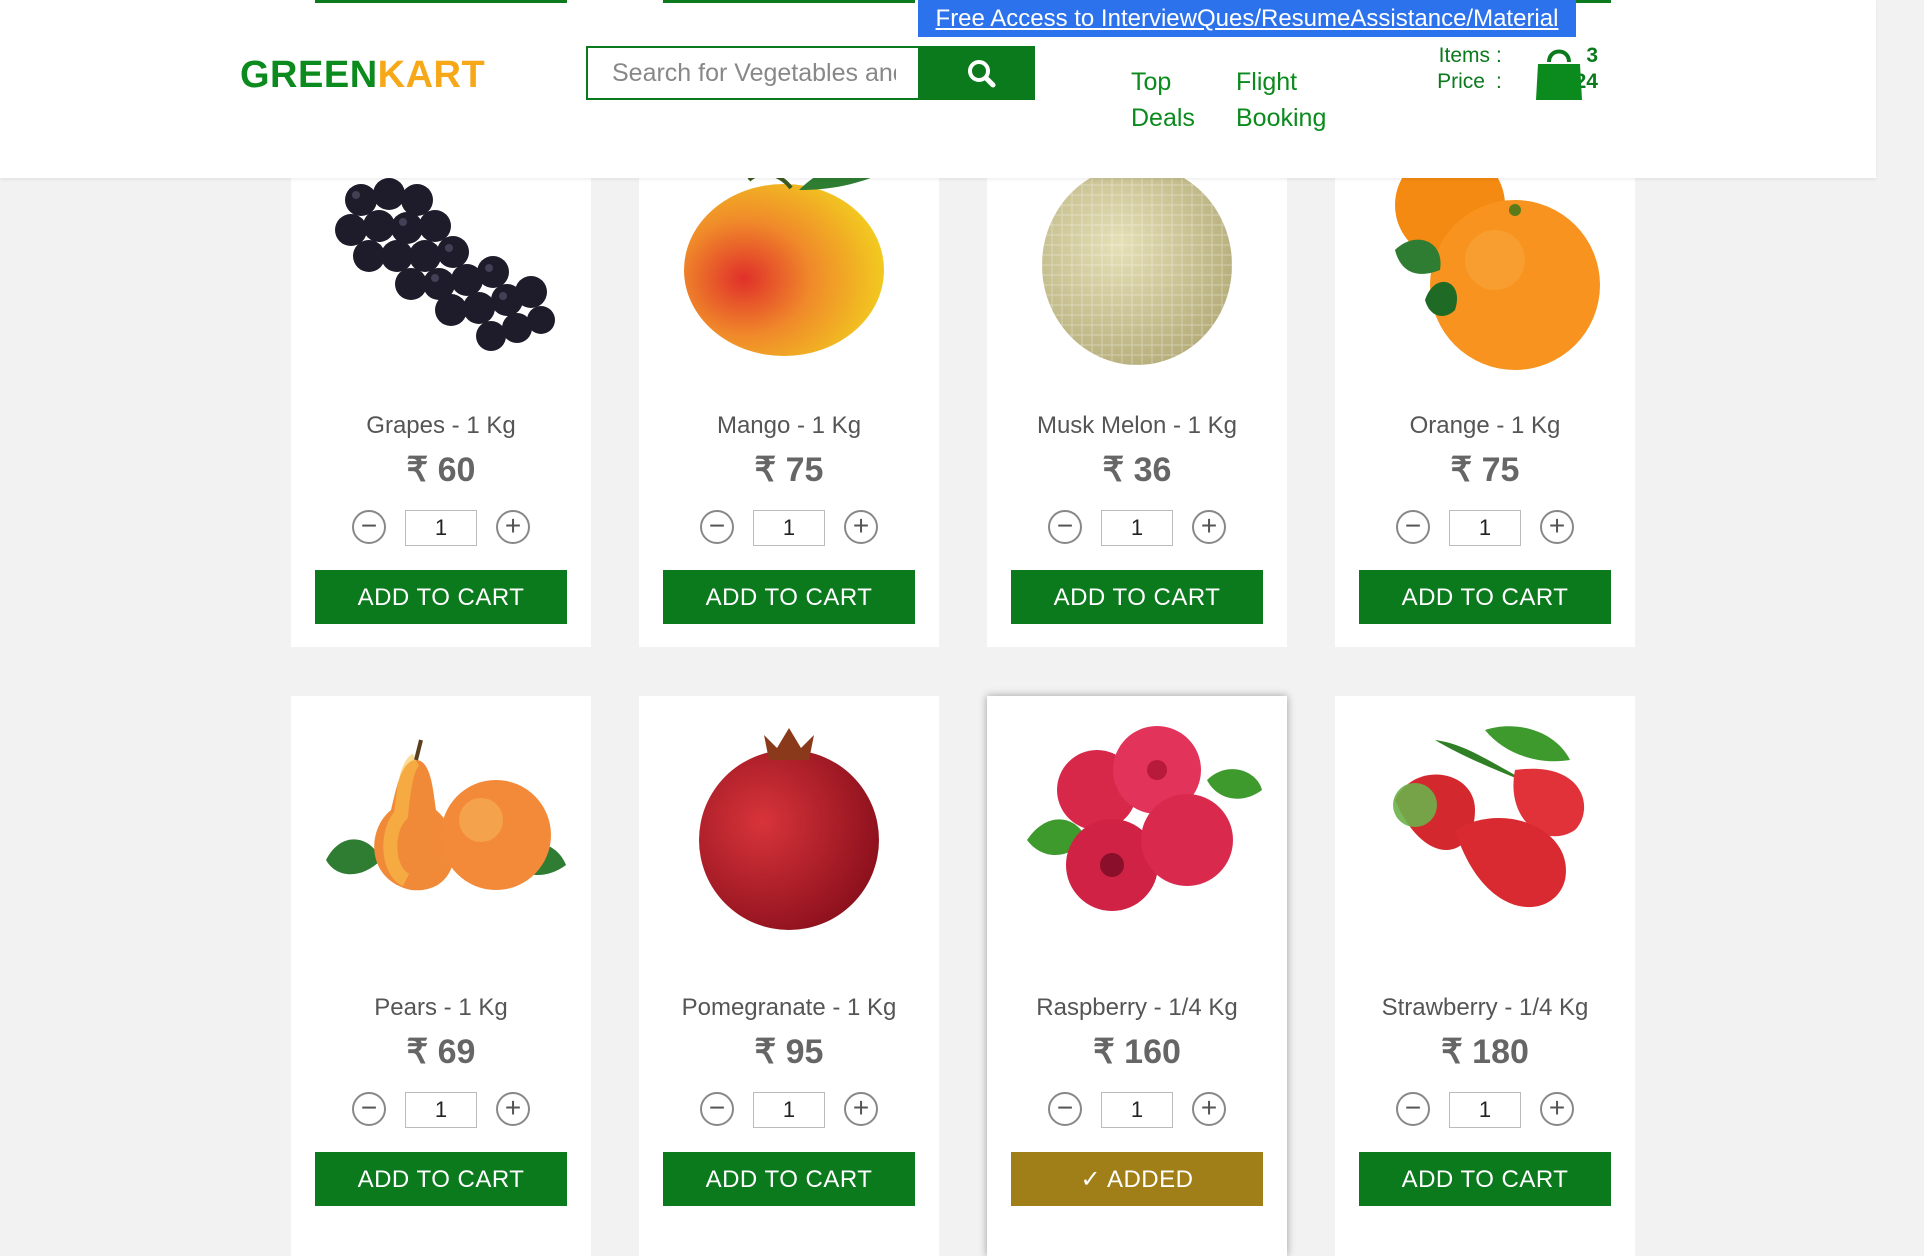 This screenshot has width=1924, height=1256. What do you see at coordinates (309, 75) in the screenshot?
I see `logo-green-text: GREEN` at bounding box center [309, 75].